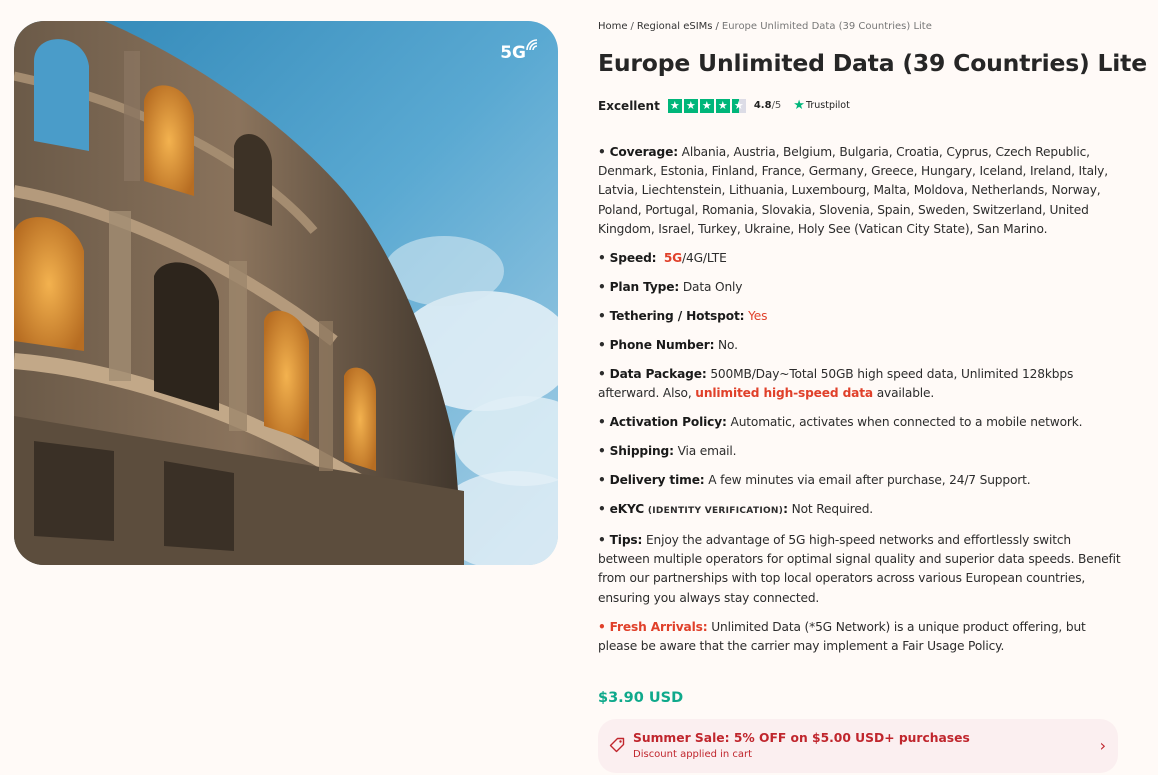  I want to click on rating-stars: ★ ★ ★ ★ ★, so click(706, 105).